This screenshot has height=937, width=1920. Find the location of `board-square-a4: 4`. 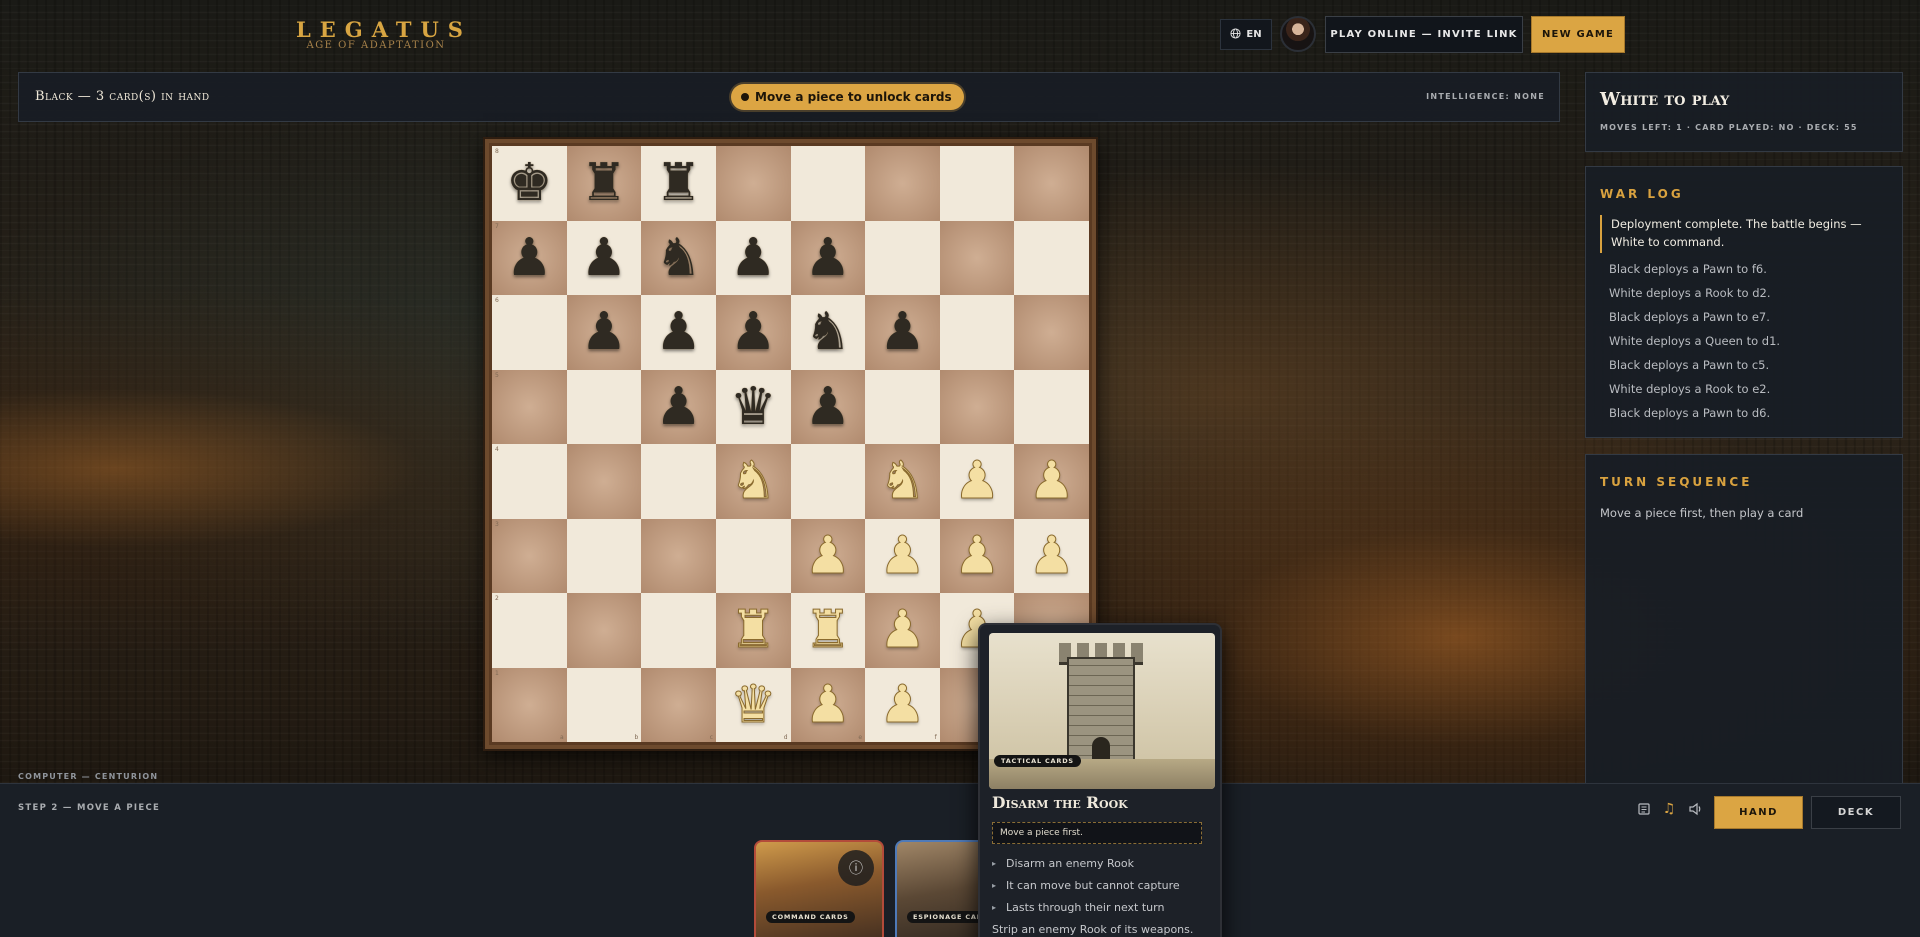

board-square-a4: 4 is located at coordinates (529, 481).